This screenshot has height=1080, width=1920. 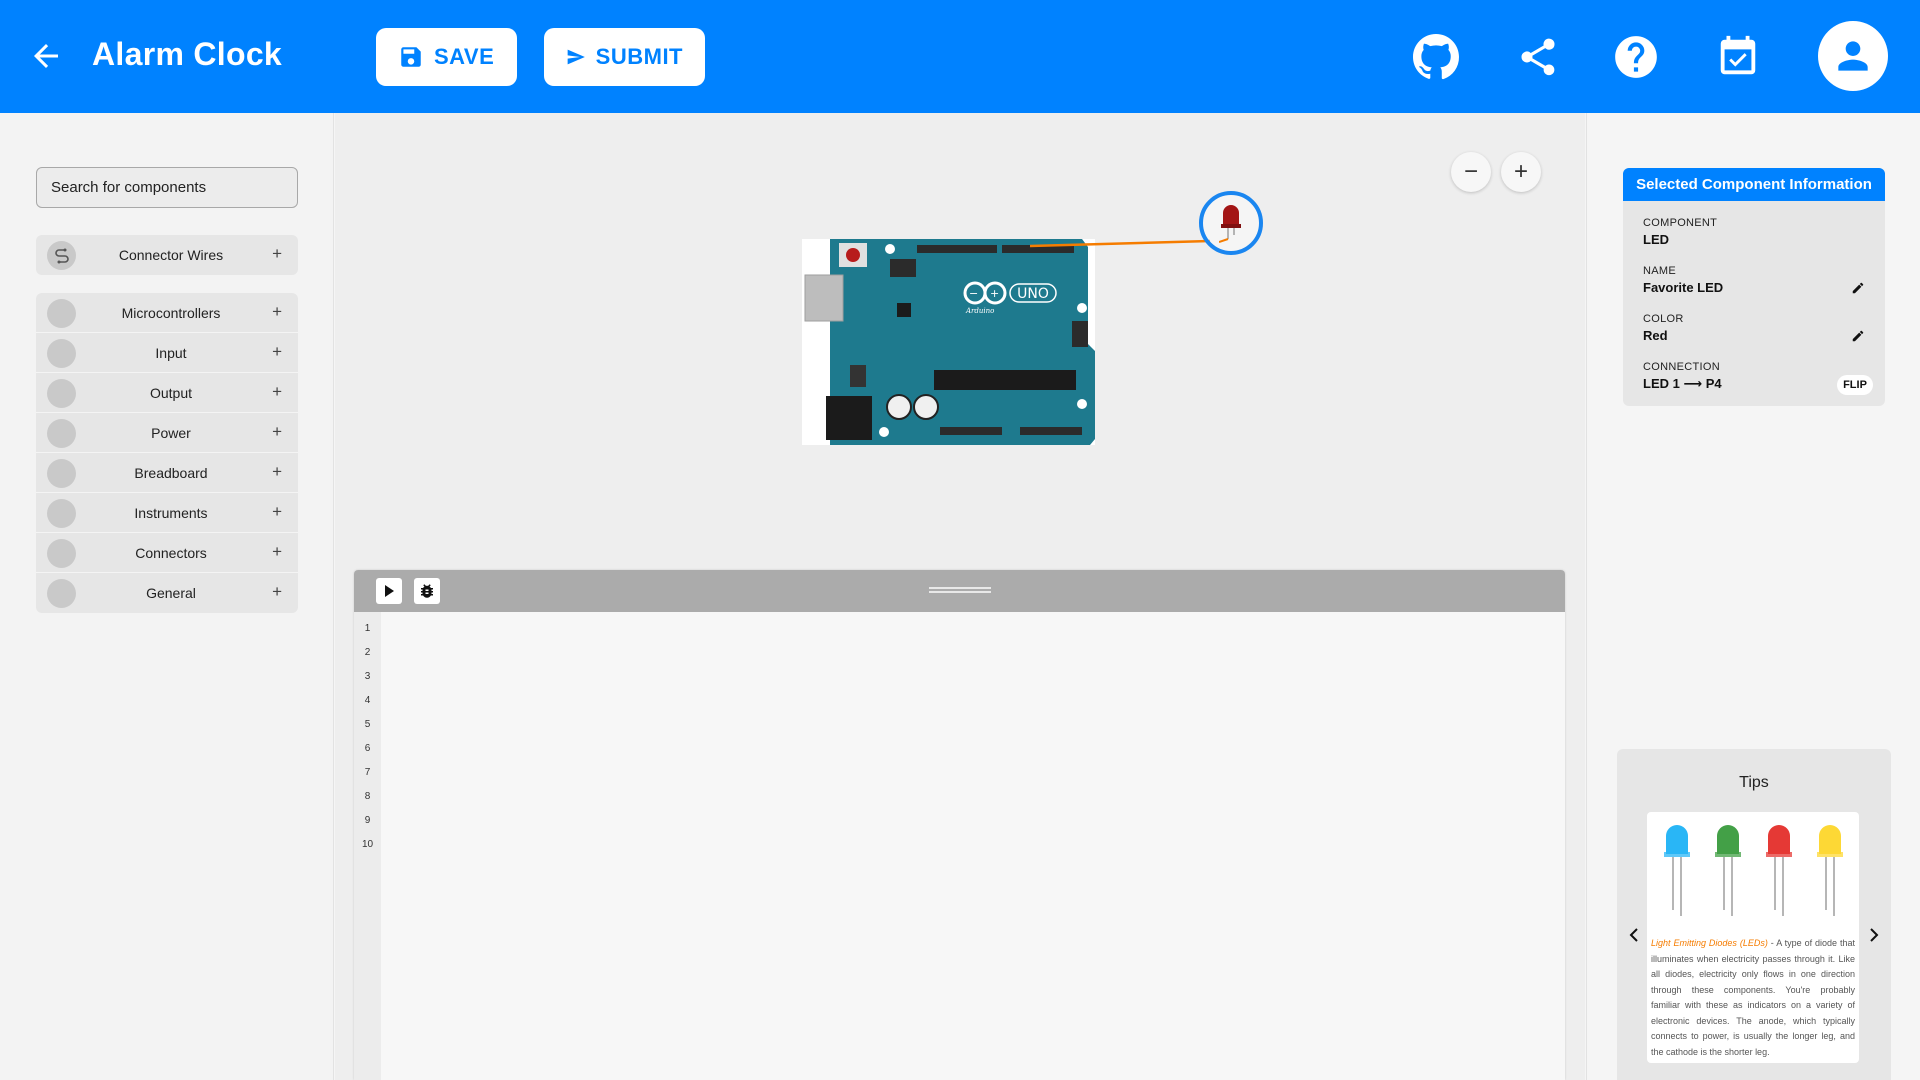 I want to click on field-value: Favorite LED, so click(x=1683, y=287).